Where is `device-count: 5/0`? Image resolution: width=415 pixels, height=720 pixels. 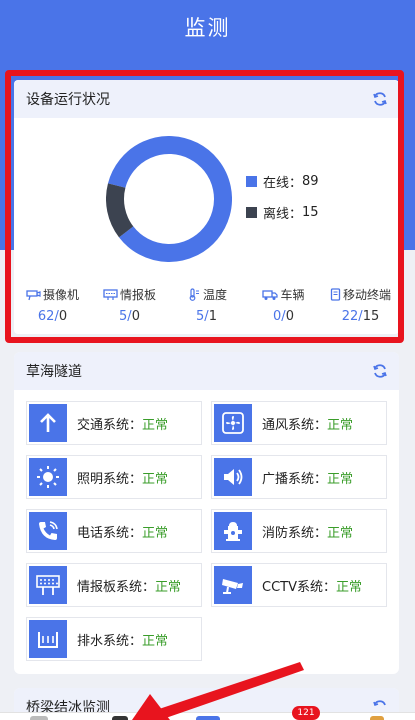 device-count: 5/0 is located at coordinates (129, 316).